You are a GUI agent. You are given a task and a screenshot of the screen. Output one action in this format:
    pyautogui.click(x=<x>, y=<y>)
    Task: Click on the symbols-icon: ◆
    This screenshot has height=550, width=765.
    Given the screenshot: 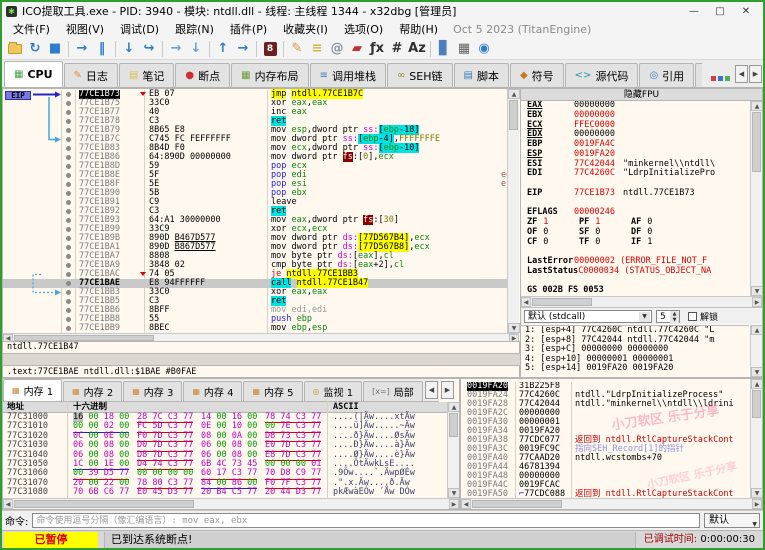 What is the action you would take?
    pyautogui.click(x=523, y=75)
    